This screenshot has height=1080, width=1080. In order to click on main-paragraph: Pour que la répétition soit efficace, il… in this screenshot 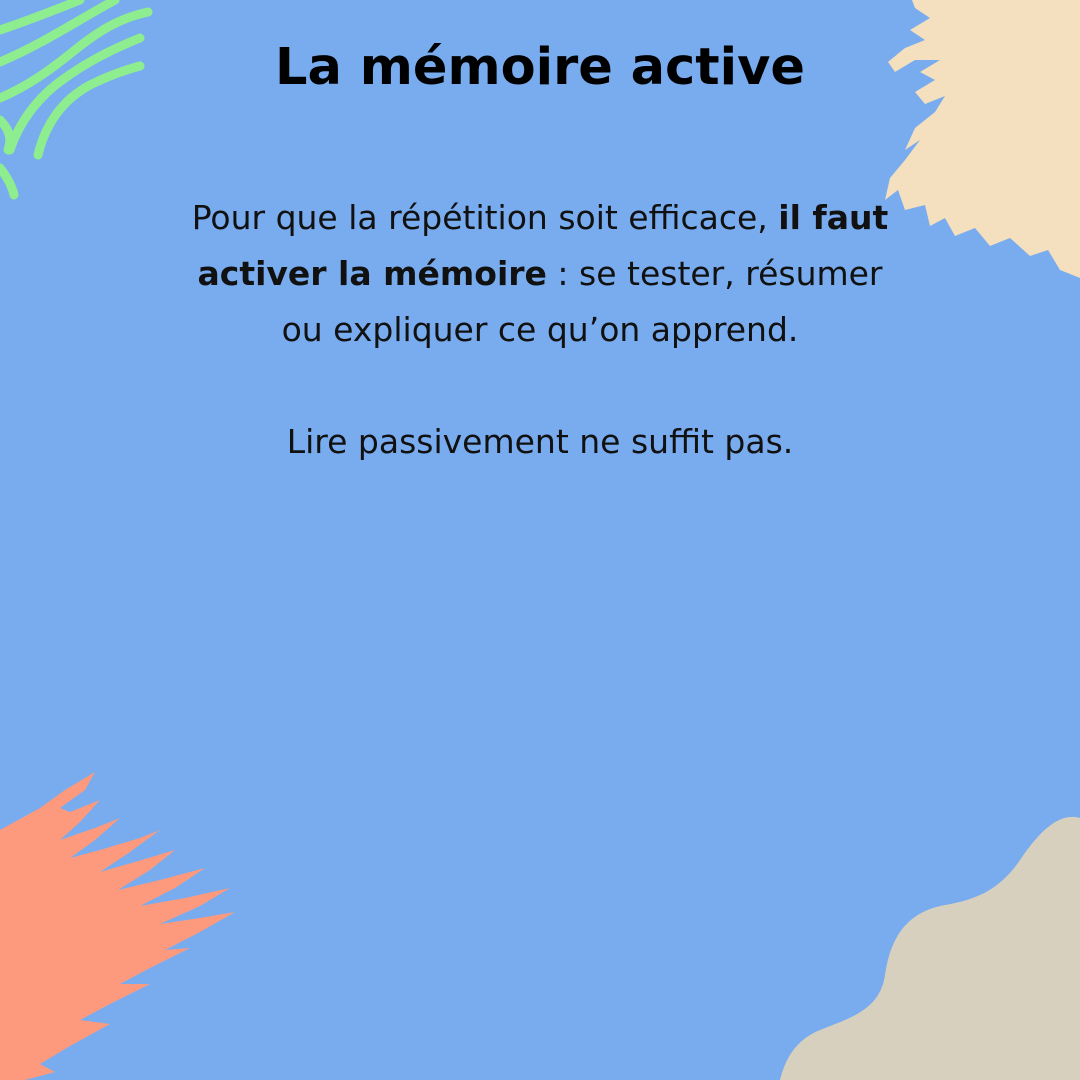, I will do `click(540, 274)`.